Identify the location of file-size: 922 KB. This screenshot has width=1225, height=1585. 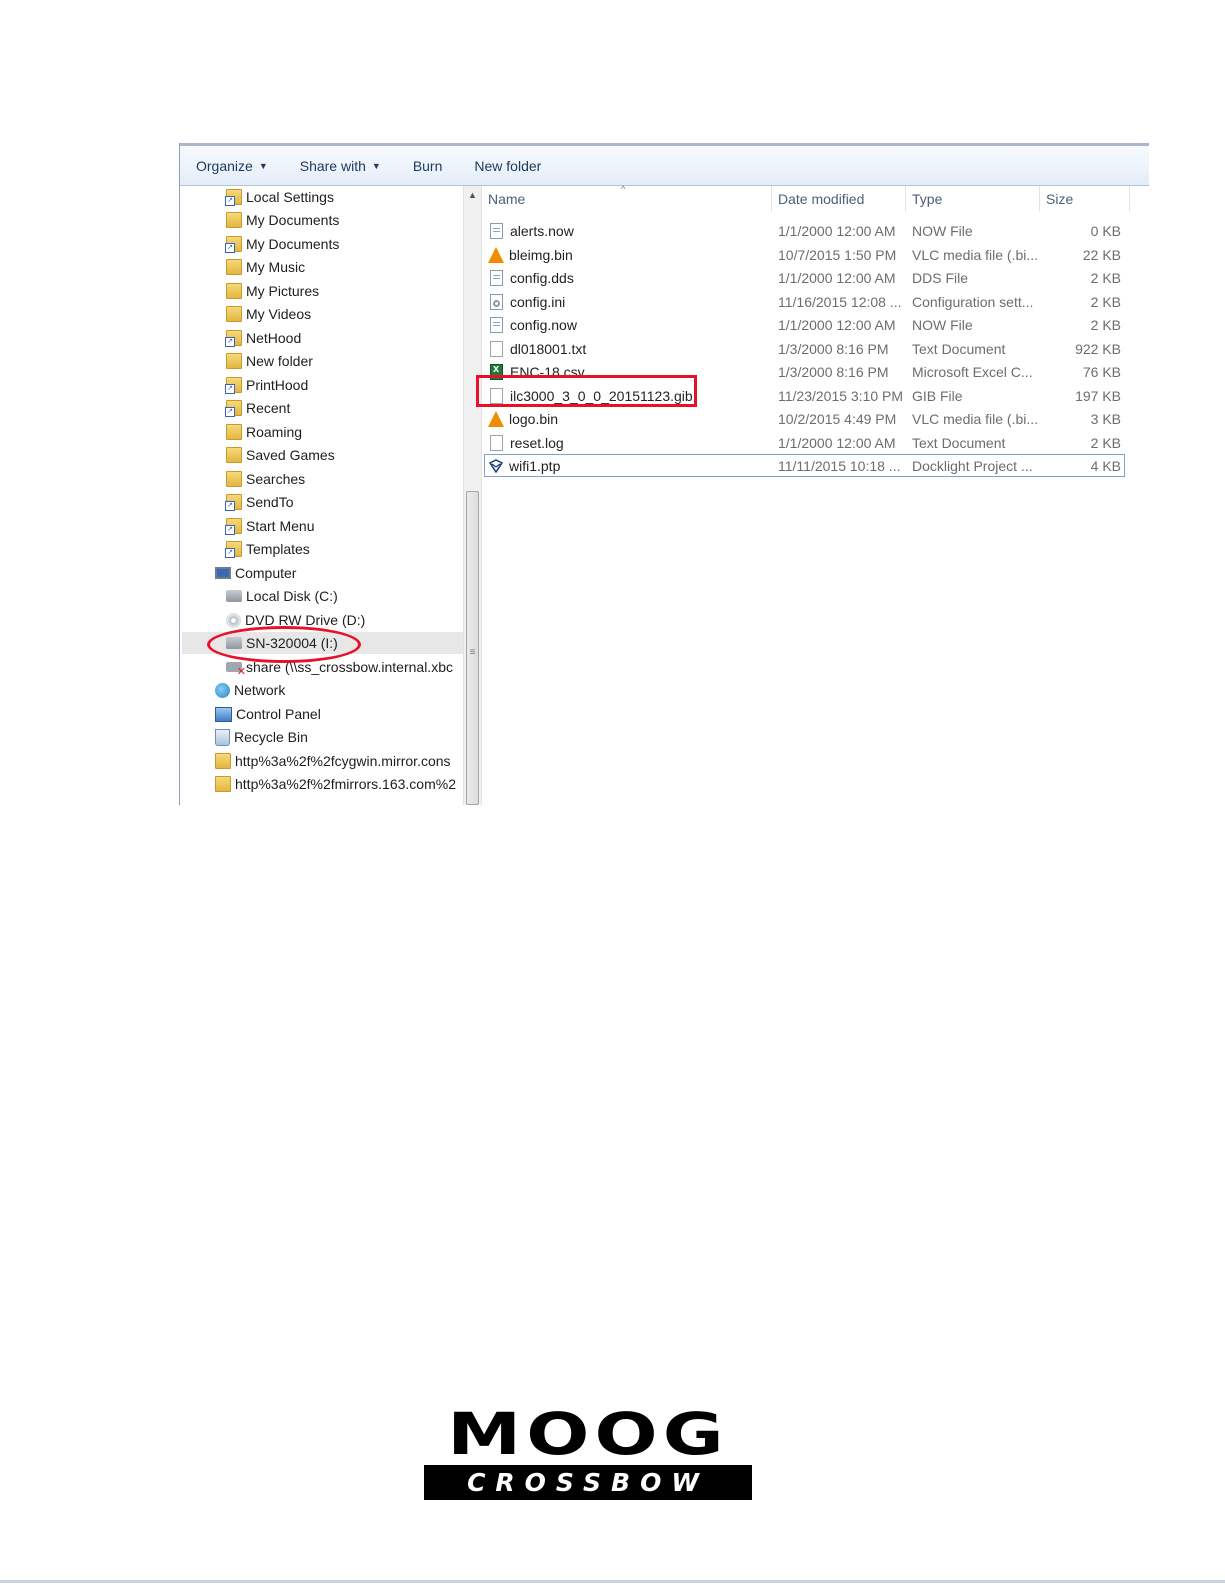
(1098, 348).